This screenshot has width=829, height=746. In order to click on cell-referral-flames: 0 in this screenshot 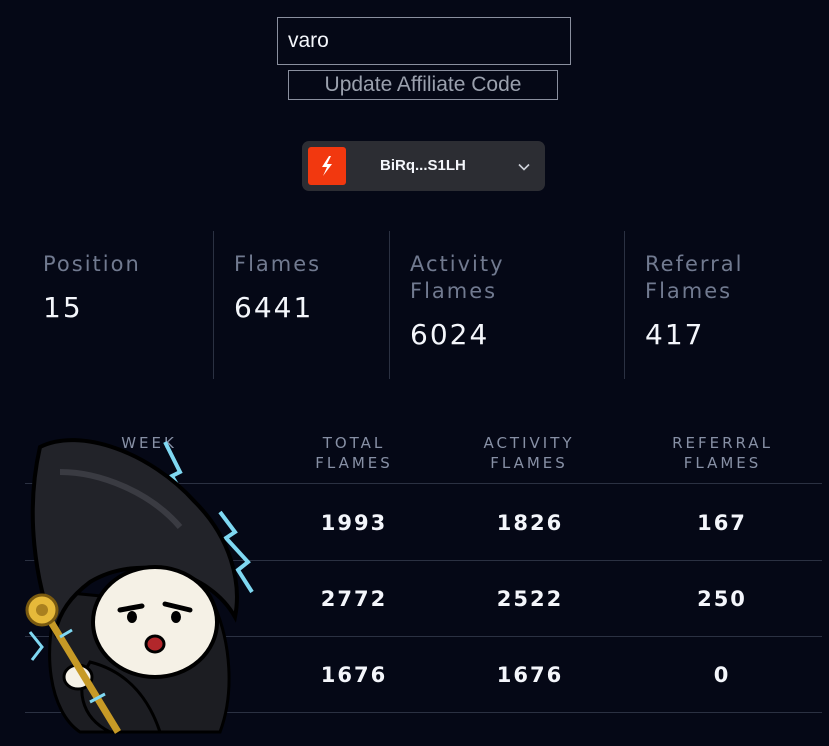, I will do `click(722, 675)`.